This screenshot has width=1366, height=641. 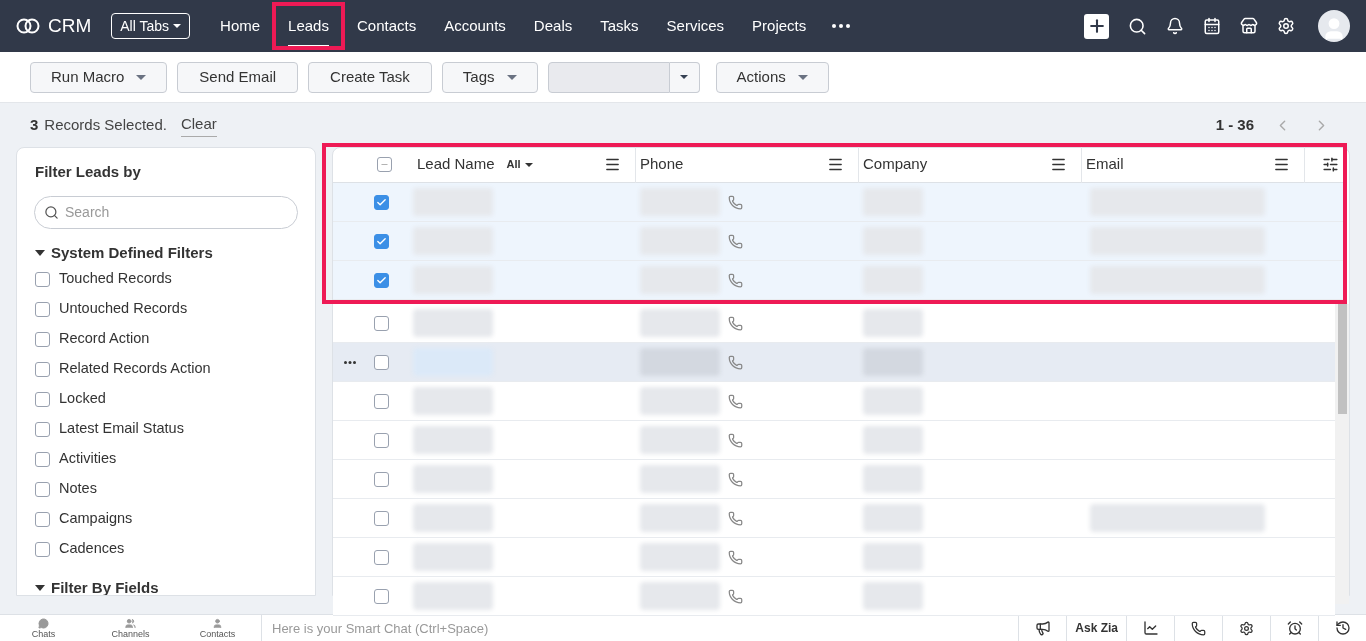 I want to click on page-range: 1 - 36, so click(x=1234, y=124).